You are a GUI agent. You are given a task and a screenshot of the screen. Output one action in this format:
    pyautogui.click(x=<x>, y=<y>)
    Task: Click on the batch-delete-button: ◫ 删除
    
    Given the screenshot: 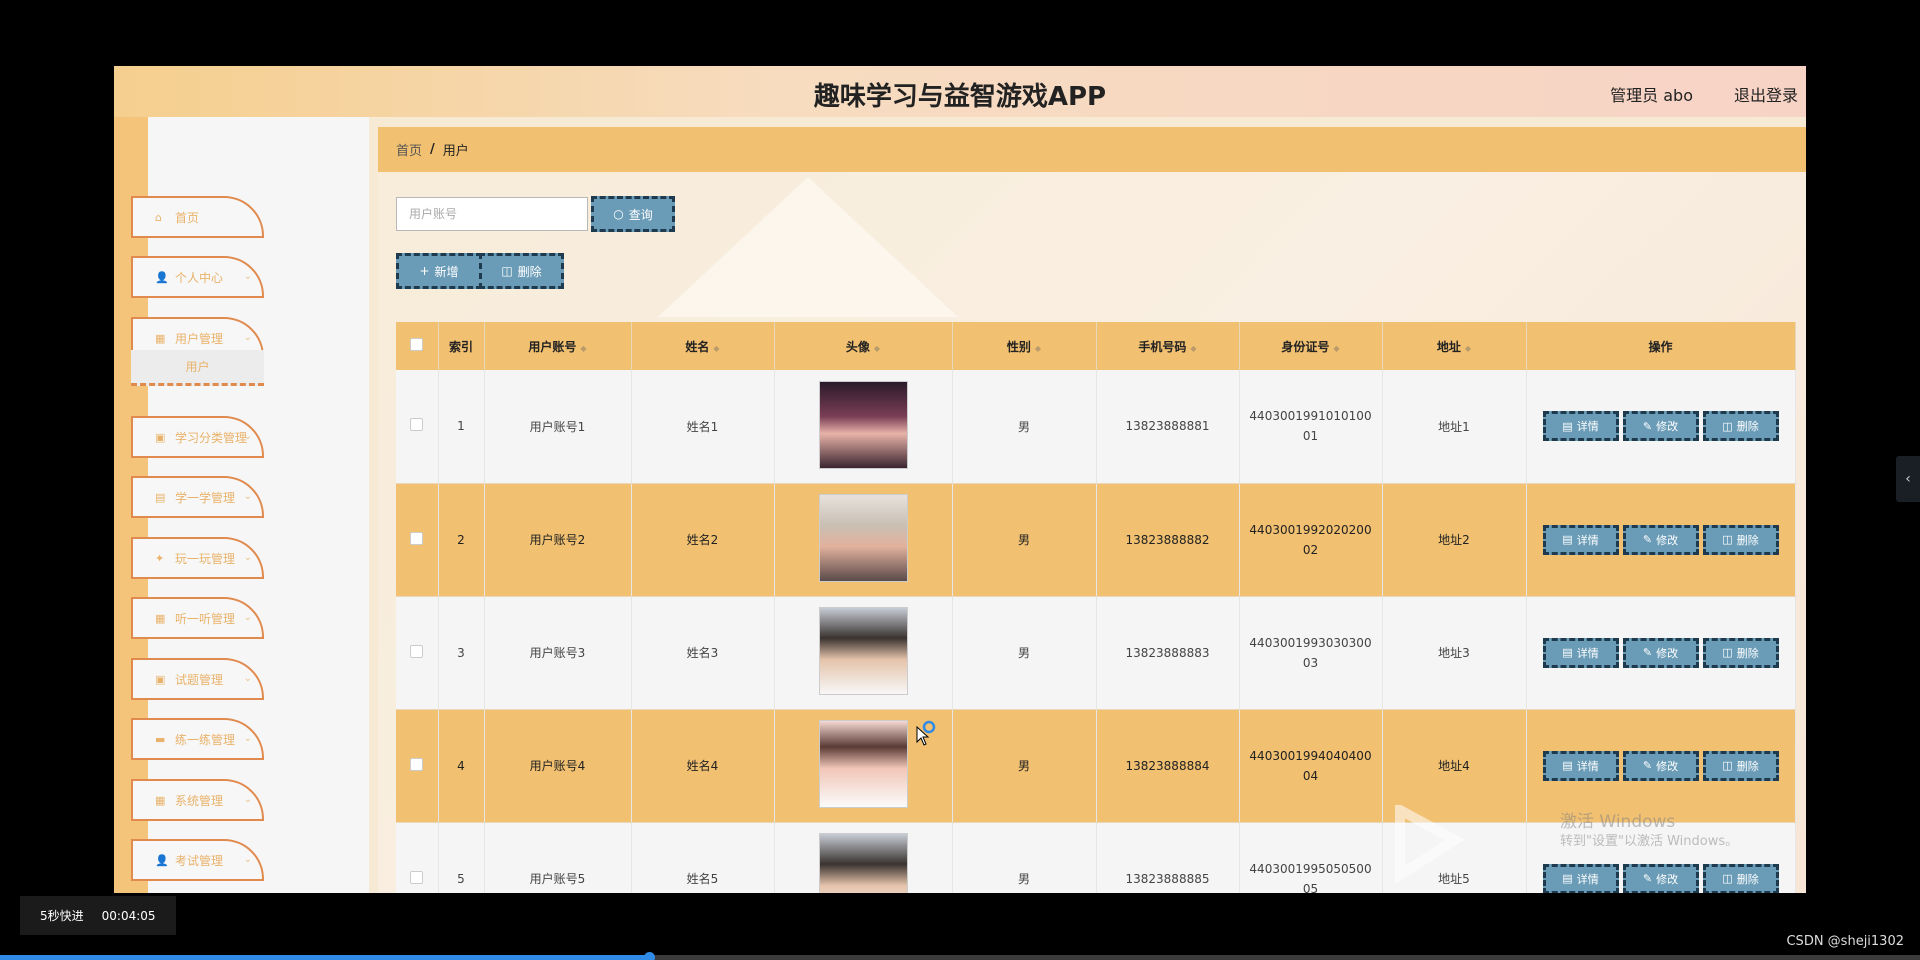 What is the action you would take?
    pyautogui.click(x=521, y=271)
    